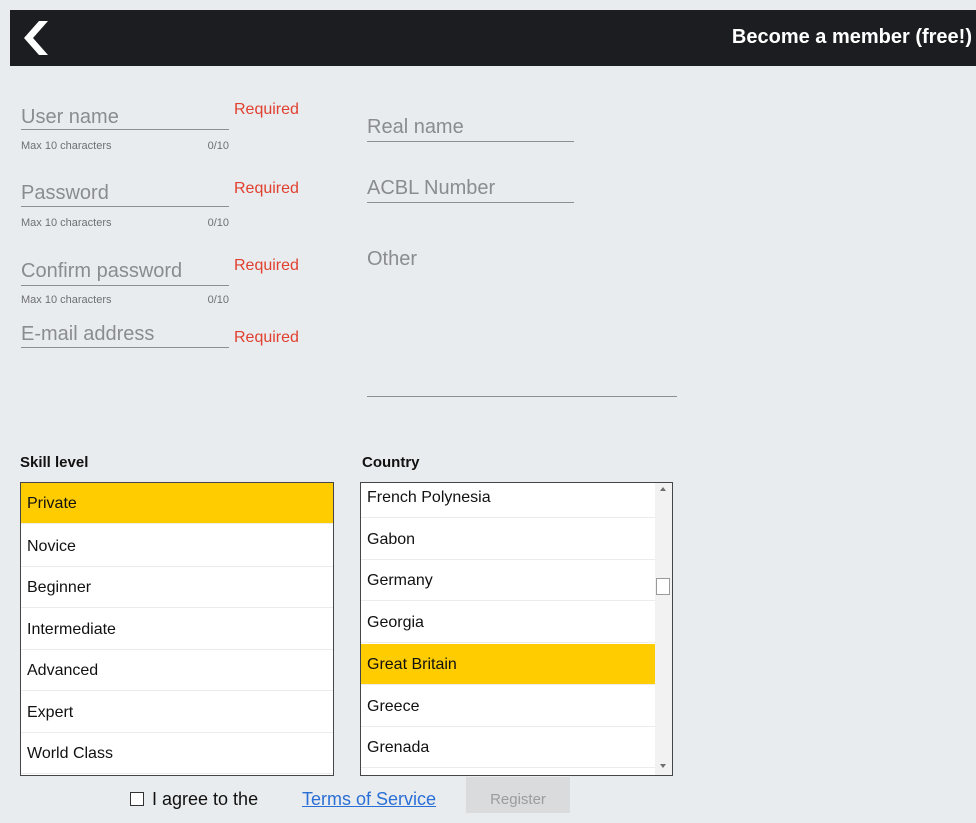 This screenshot has width=976, height=823. Describe the element at coordinates (663, 489) in the screenshot. I see `scroll-up-arrow-icon` at that location.